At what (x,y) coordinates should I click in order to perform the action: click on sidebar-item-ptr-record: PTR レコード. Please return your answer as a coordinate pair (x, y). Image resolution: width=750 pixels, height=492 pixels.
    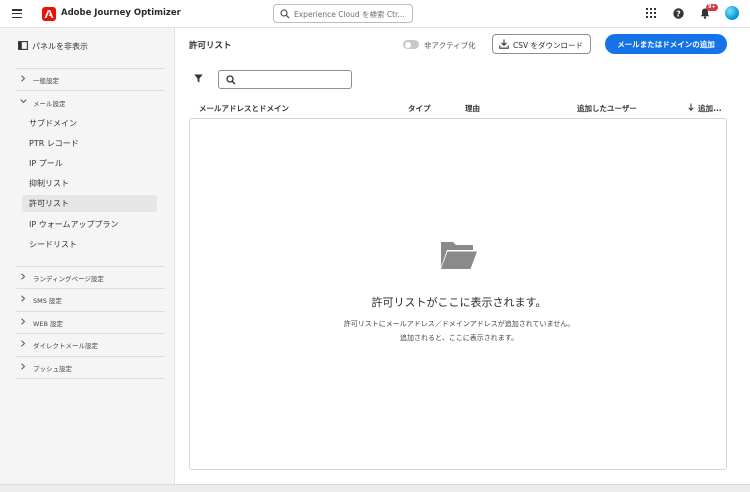
    Looking at the image, I should click on (89, 143).